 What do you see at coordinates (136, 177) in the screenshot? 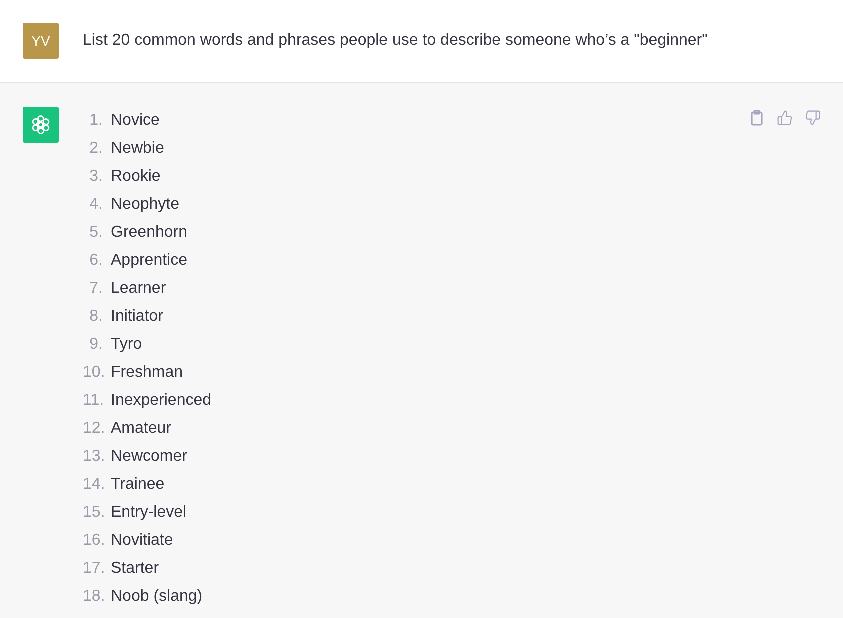
I see `list-item-text: Rookie` at bounding box center [136, 177].